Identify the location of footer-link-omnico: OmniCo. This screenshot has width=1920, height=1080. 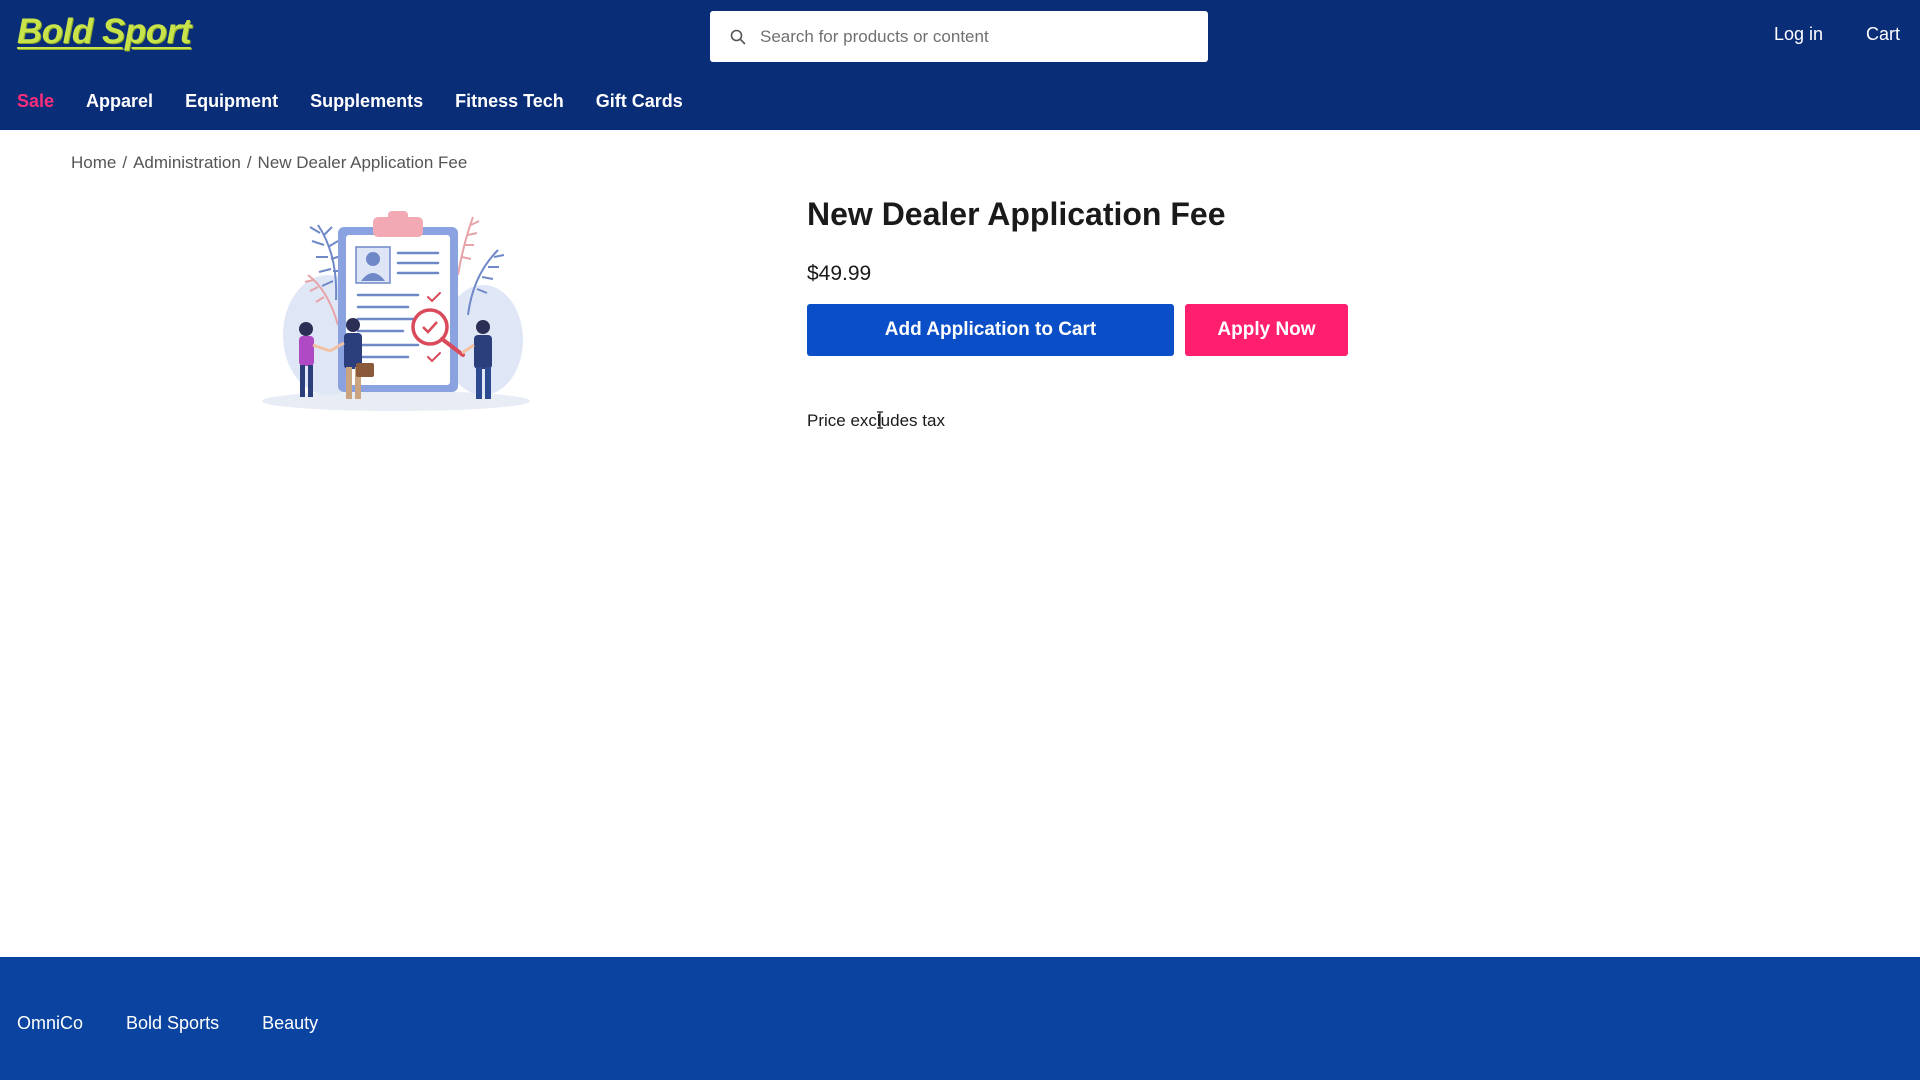
(50, 1023).